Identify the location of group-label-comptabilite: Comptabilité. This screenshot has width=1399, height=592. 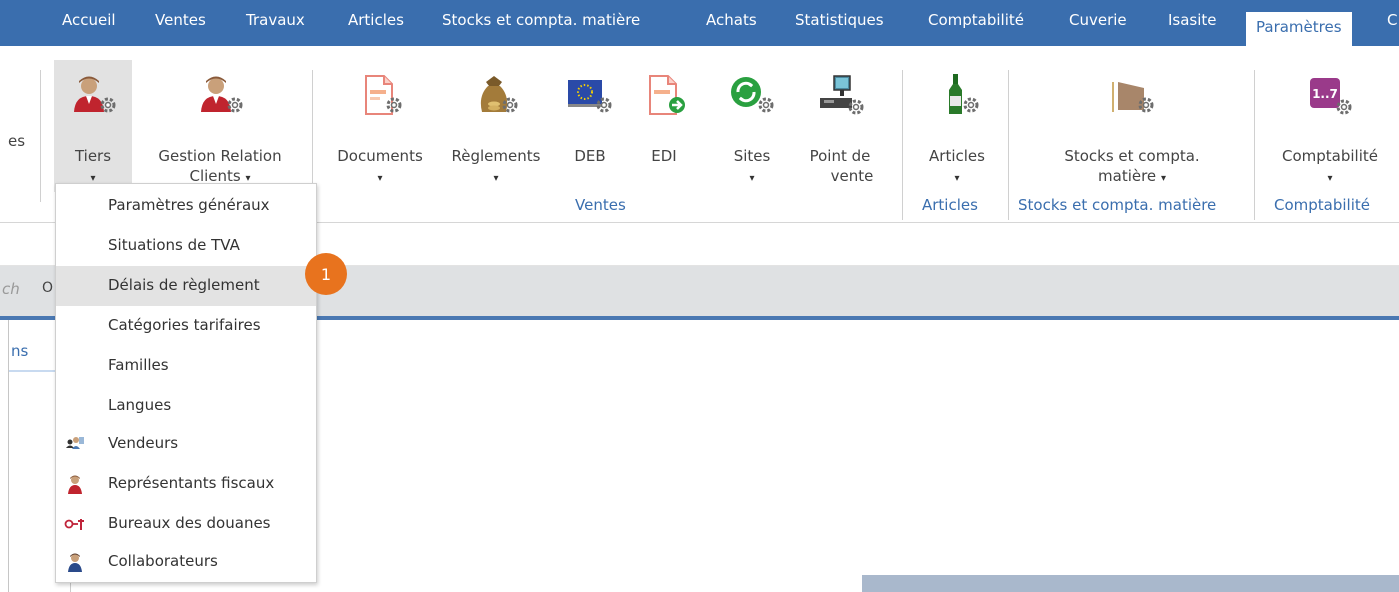
(1322, 205).